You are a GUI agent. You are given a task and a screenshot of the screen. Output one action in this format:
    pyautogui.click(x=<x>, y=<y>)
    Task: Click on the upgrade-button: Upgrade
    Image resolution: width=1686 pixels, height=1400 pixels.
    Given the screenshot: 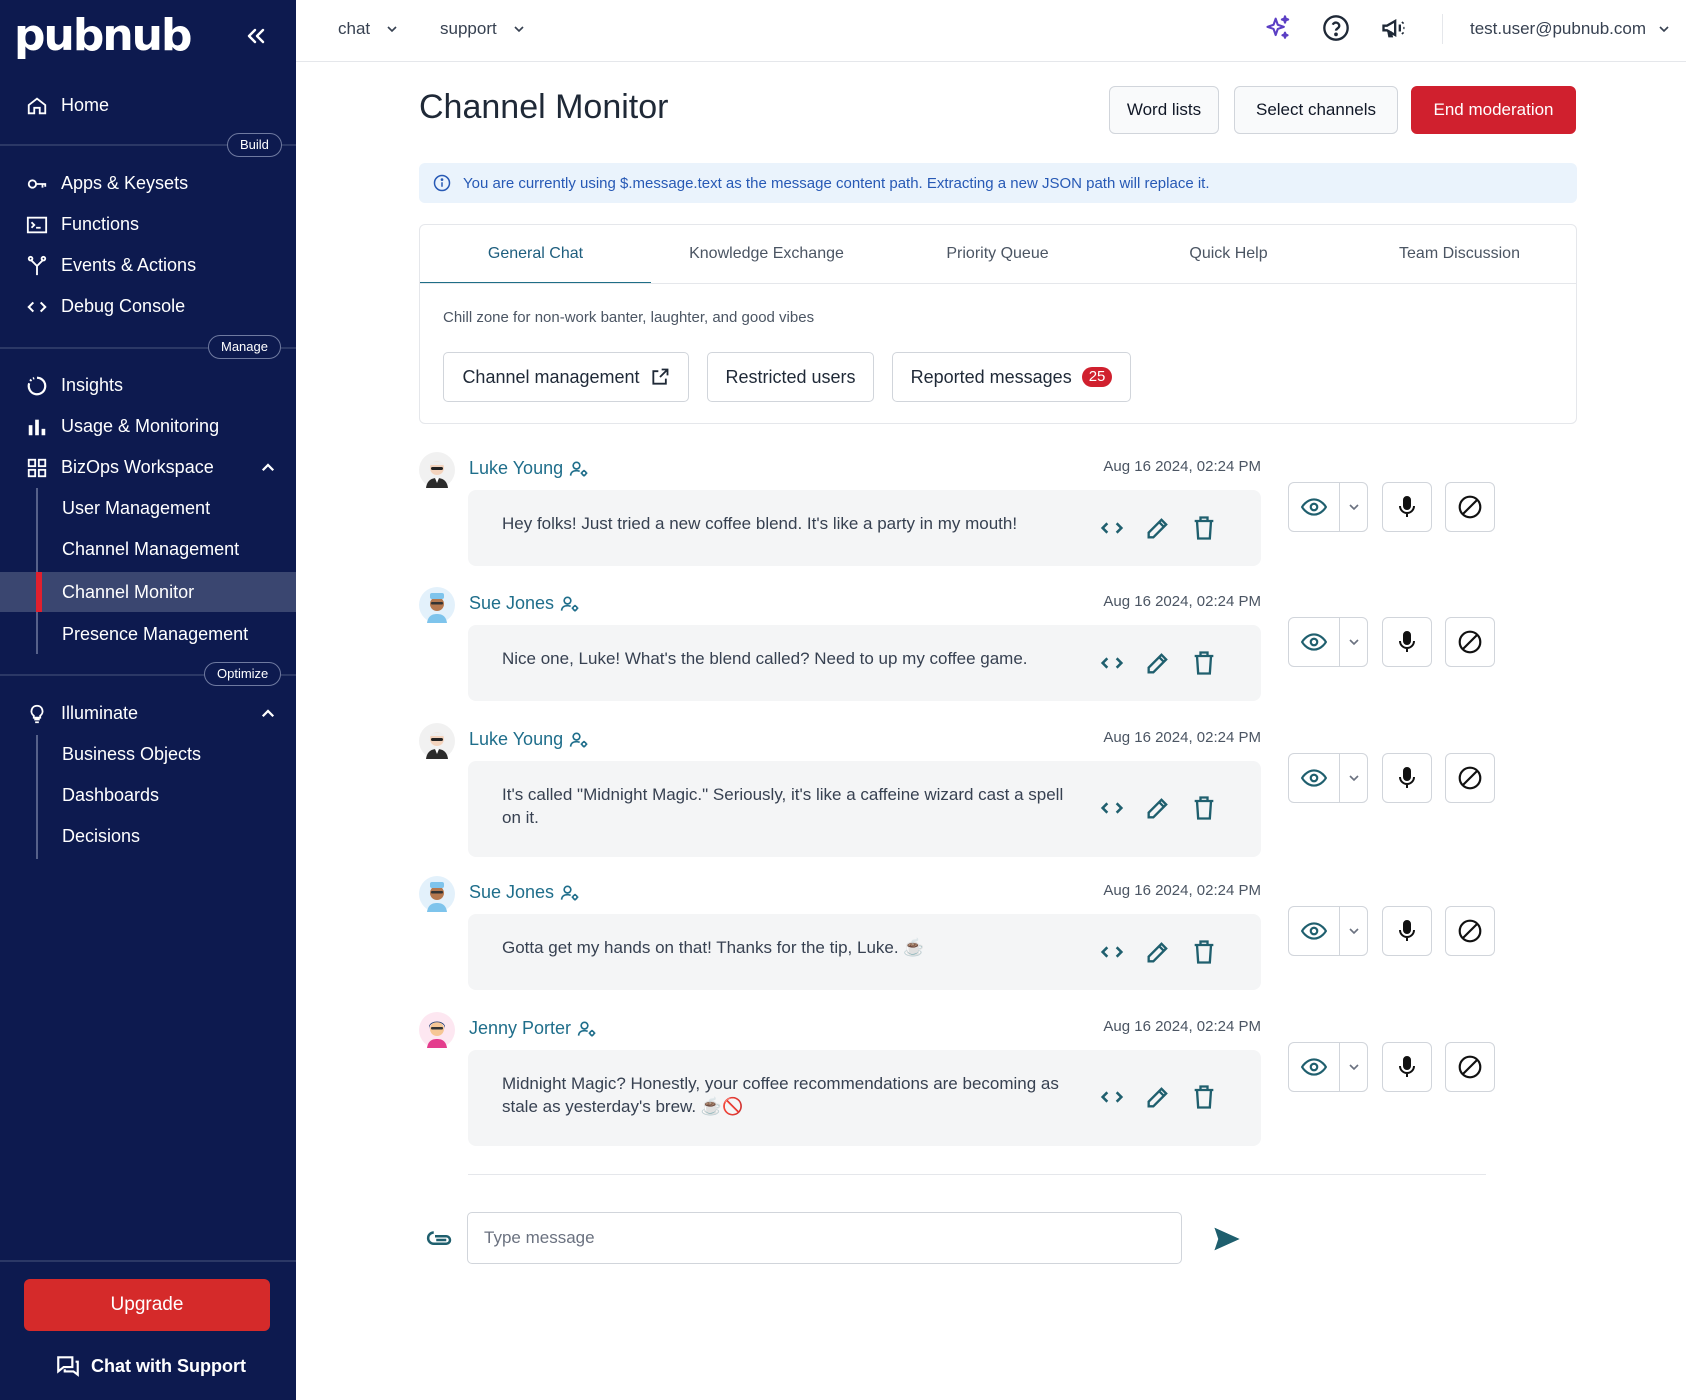 What is the action you would take?
    pyautogui.click(x=147, y=1305)
    